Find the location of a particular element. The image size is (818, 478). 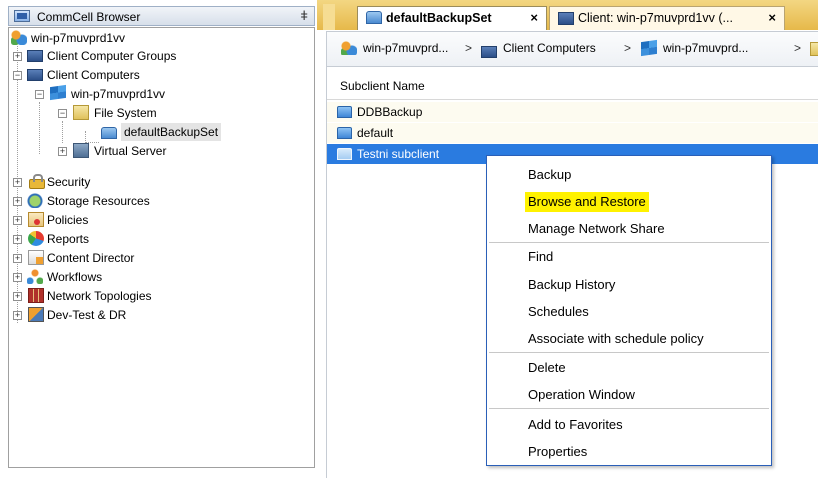

tree-node-label: Client Computer Groups is located at coordinates (112, 56).